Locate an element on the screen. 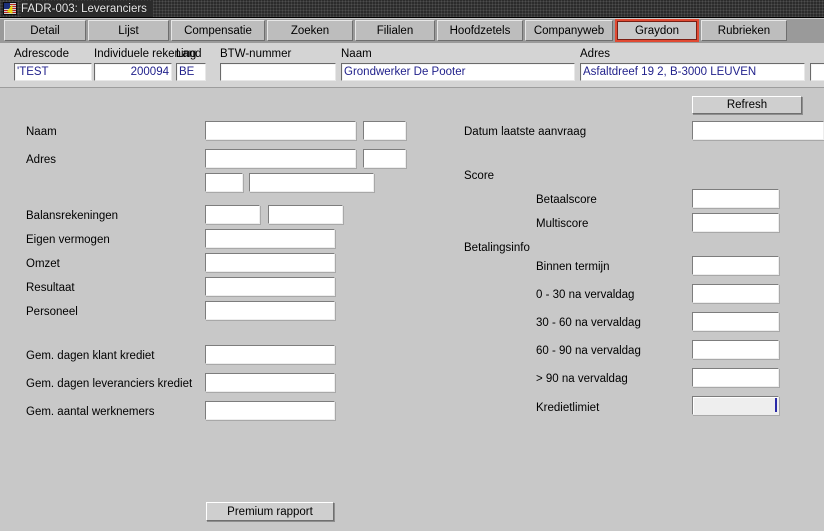 The width and height of the screenshot is (824, 531). land-input: BE is located at coordinates (191, 72).